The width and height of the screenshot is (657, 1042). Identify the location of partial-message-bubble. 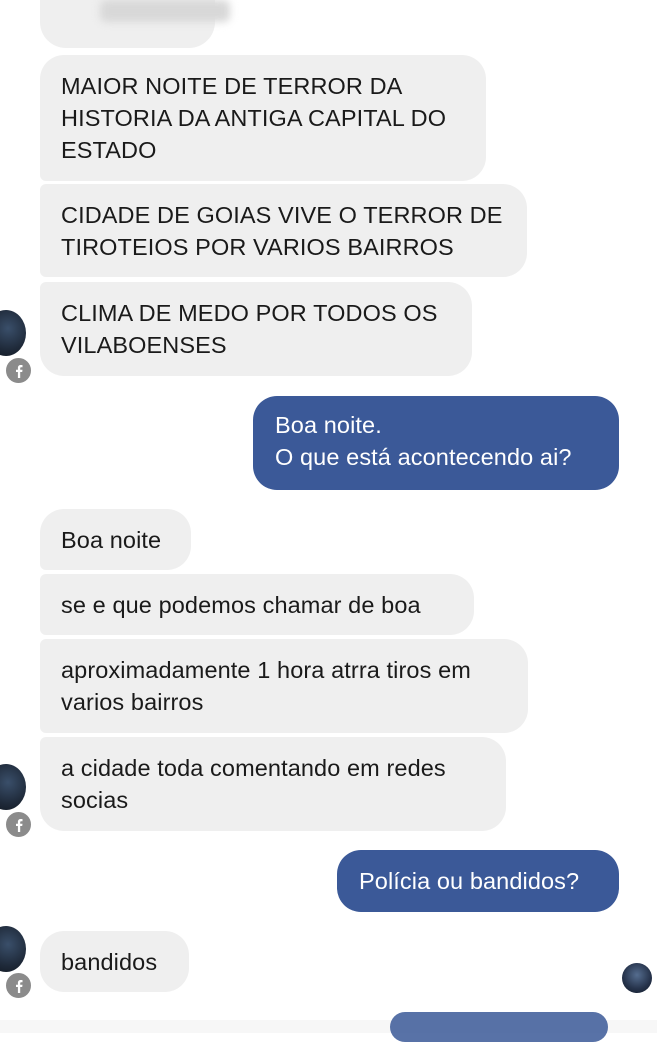
(135, 24).